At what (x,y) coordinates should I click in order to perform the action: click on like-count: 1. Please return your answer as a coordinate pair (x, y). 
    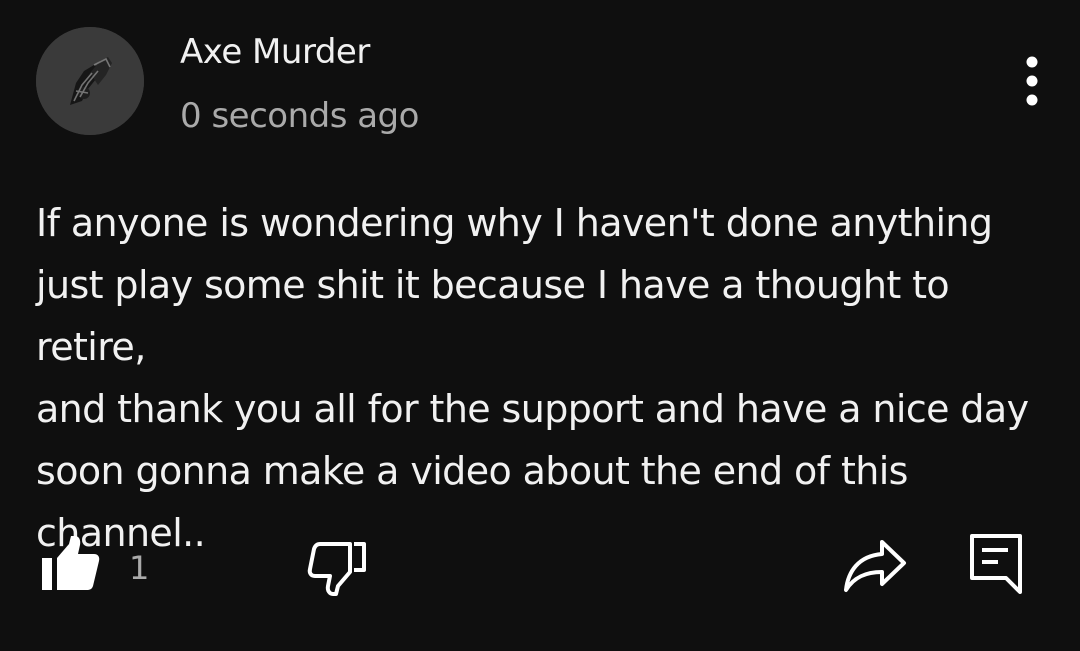
    Looking at the image, I should click on (139, 568).